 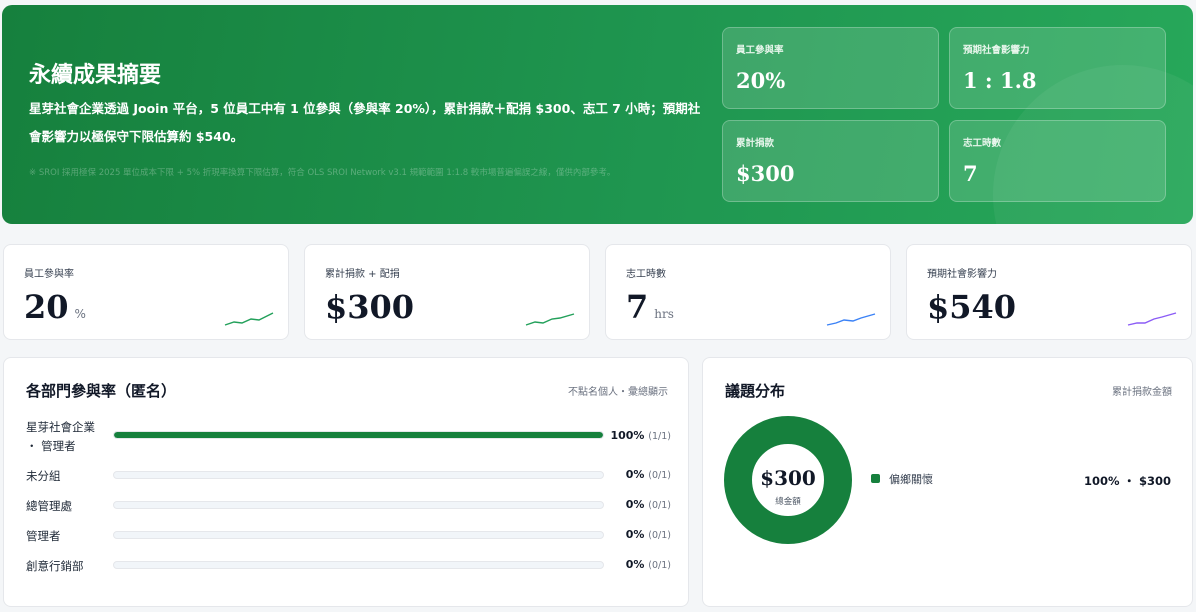 I want to click on hero-card-value: 20%, so click(x=761, y=80).